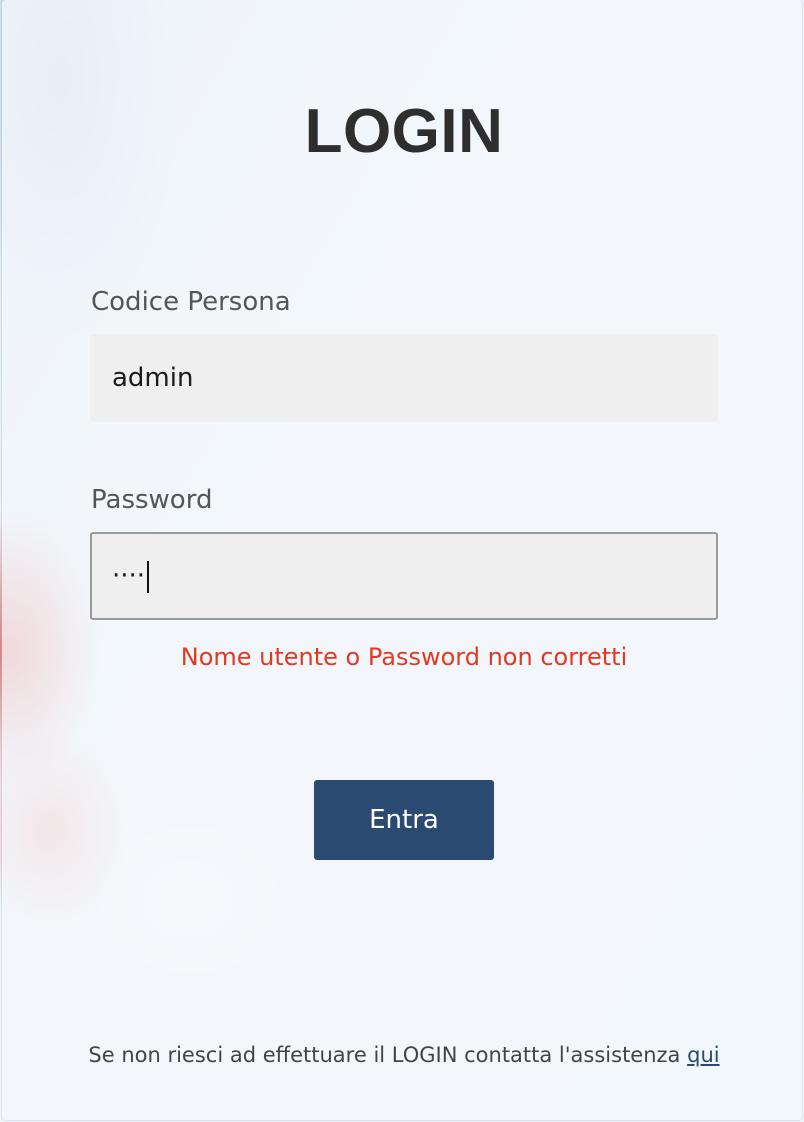 This screenshot has width=804, height=1122. Describe the element at coordinates (191, 302) in the screenshot. I see `username-label: Codice Persona` at that location.